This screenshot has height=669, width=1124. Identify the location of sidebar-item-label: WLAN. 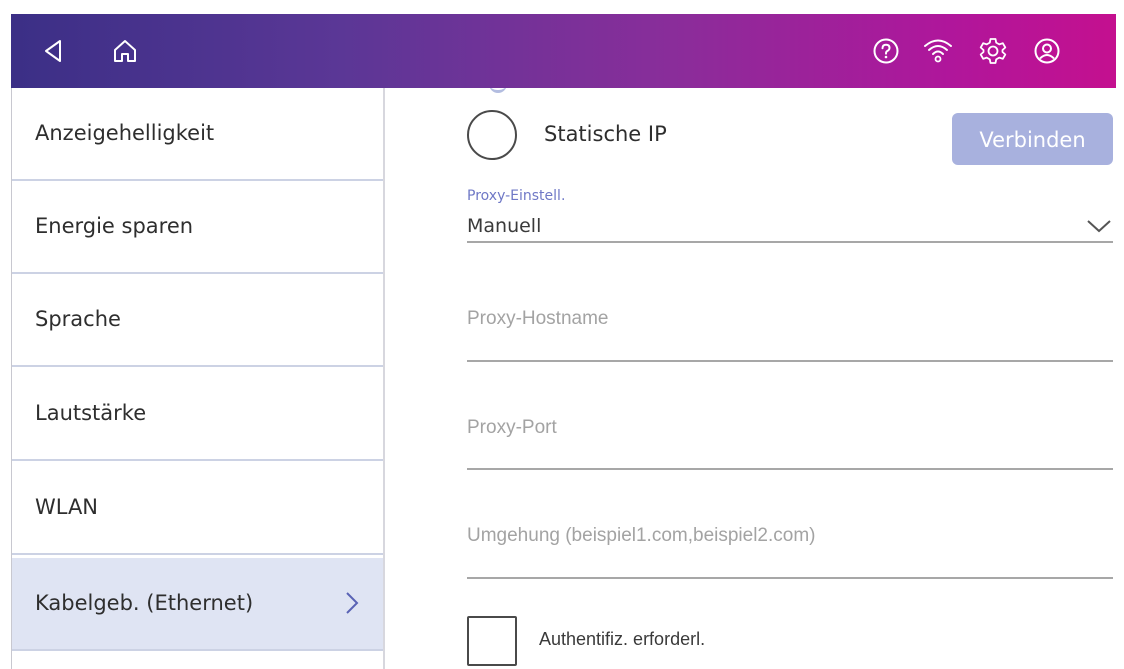
(67, 507).